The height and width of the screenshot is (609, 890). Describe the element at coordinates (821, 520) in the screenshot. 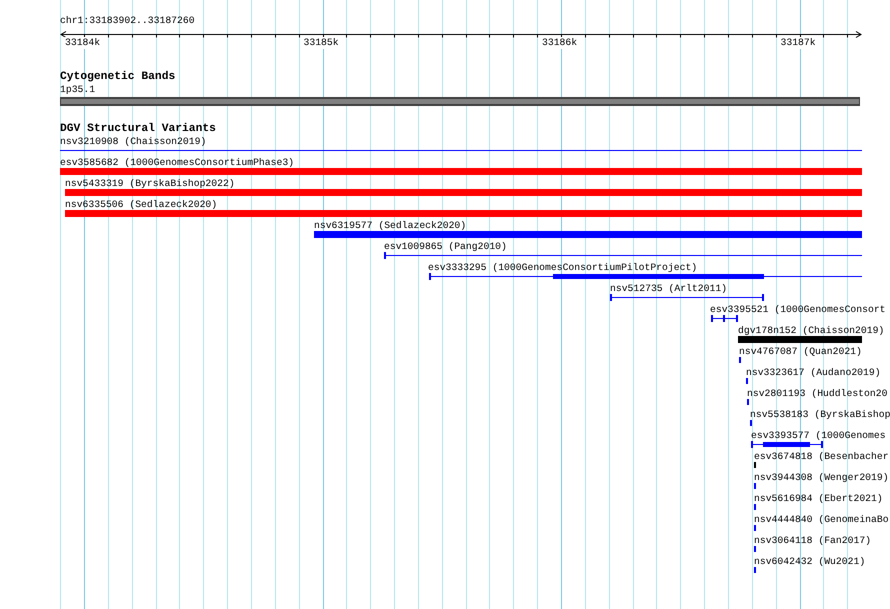

I see `variant-label: nsv4444840 (GenomeinaBo` at that location.